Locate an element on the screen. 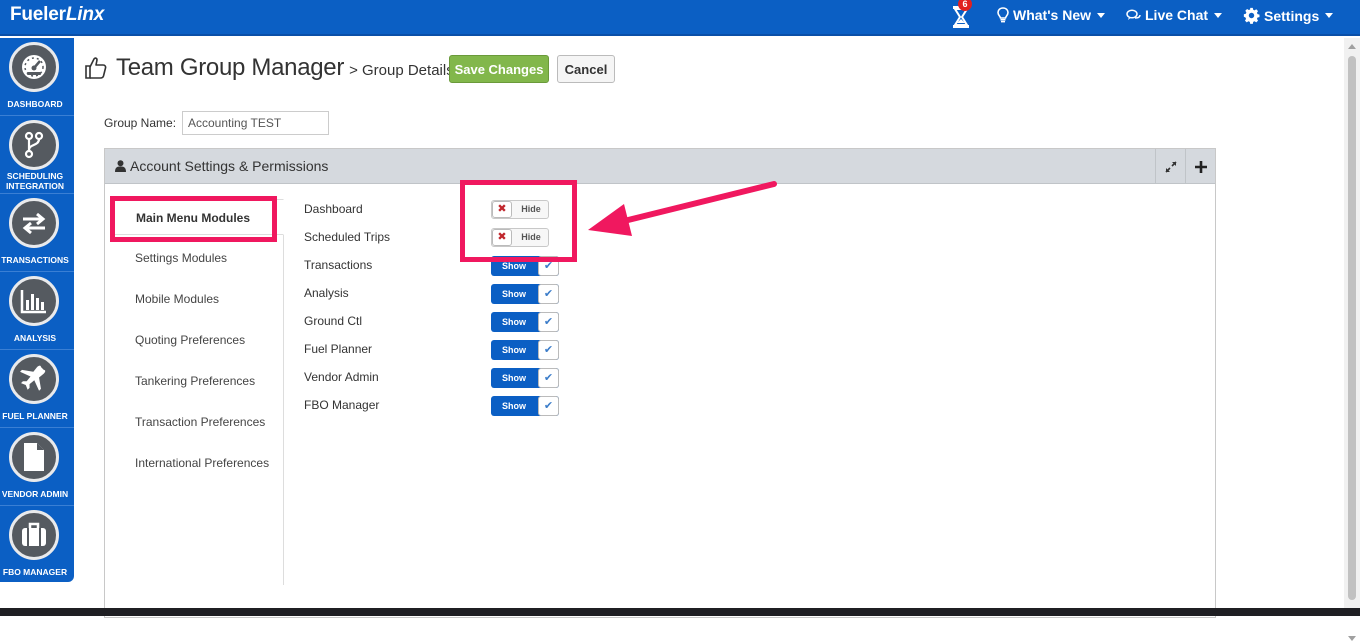  cancel-button: Cancel is located at coordinates (586, 69).